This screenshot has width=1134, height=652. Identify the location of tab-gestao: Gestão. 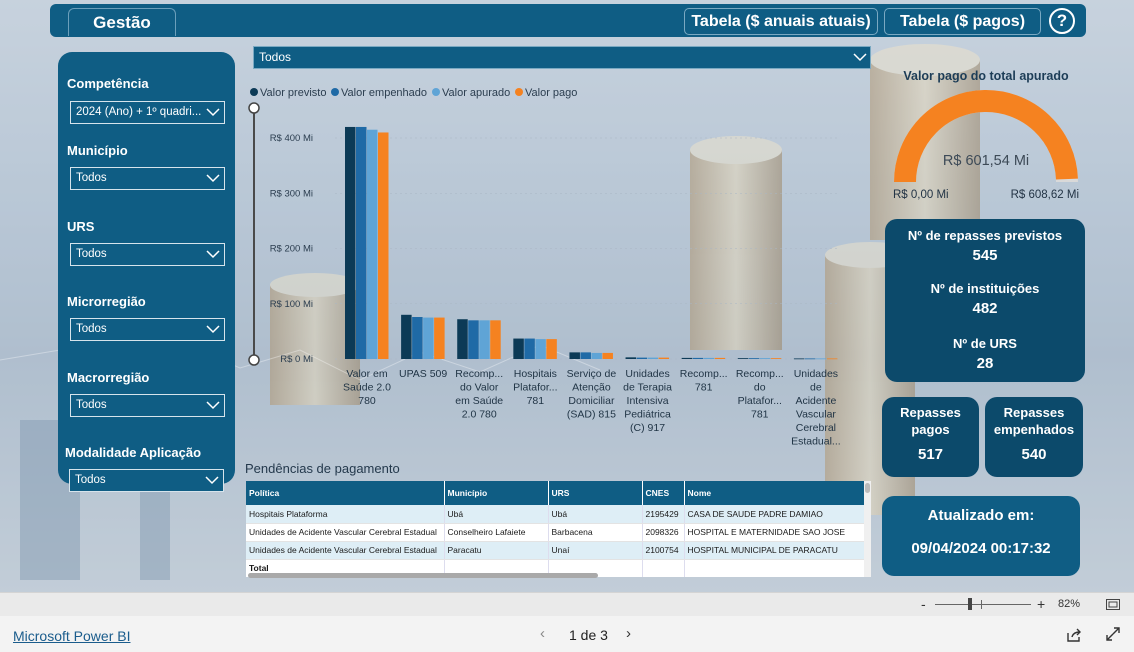
(122, 22).